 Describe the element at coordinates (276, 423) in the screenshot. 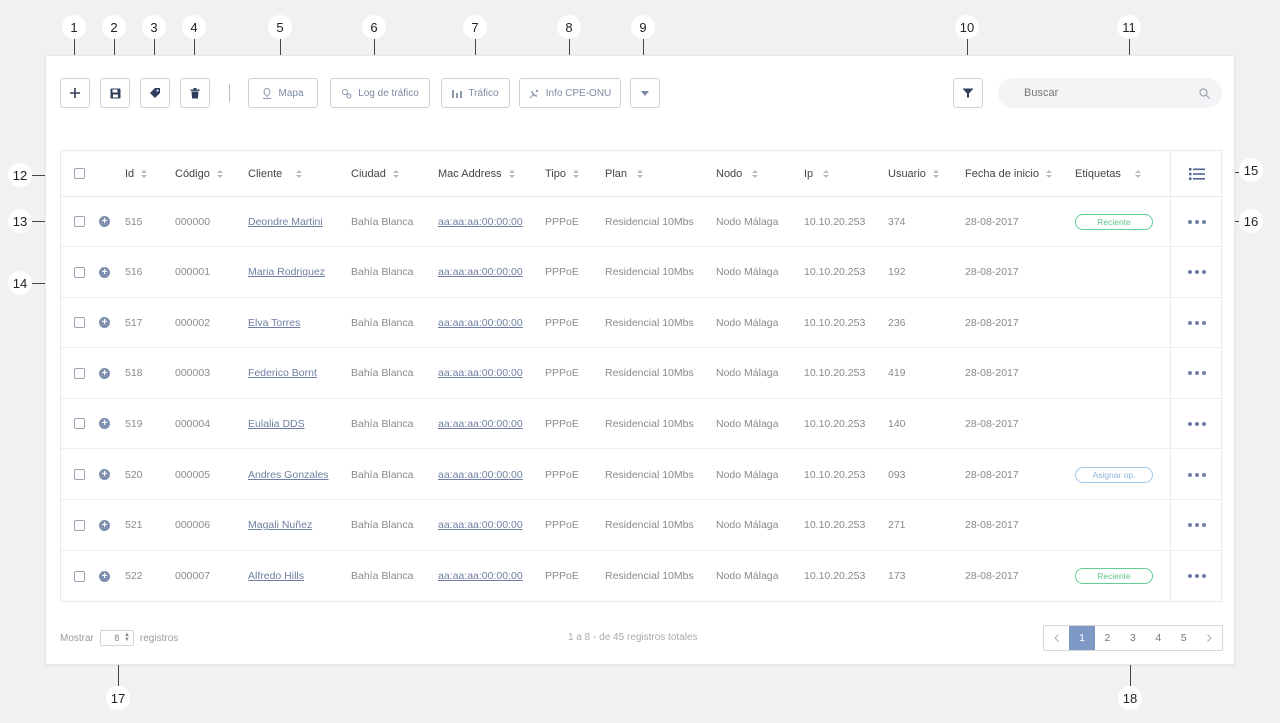

I see `client-link: Eulalia DDS` at that location.